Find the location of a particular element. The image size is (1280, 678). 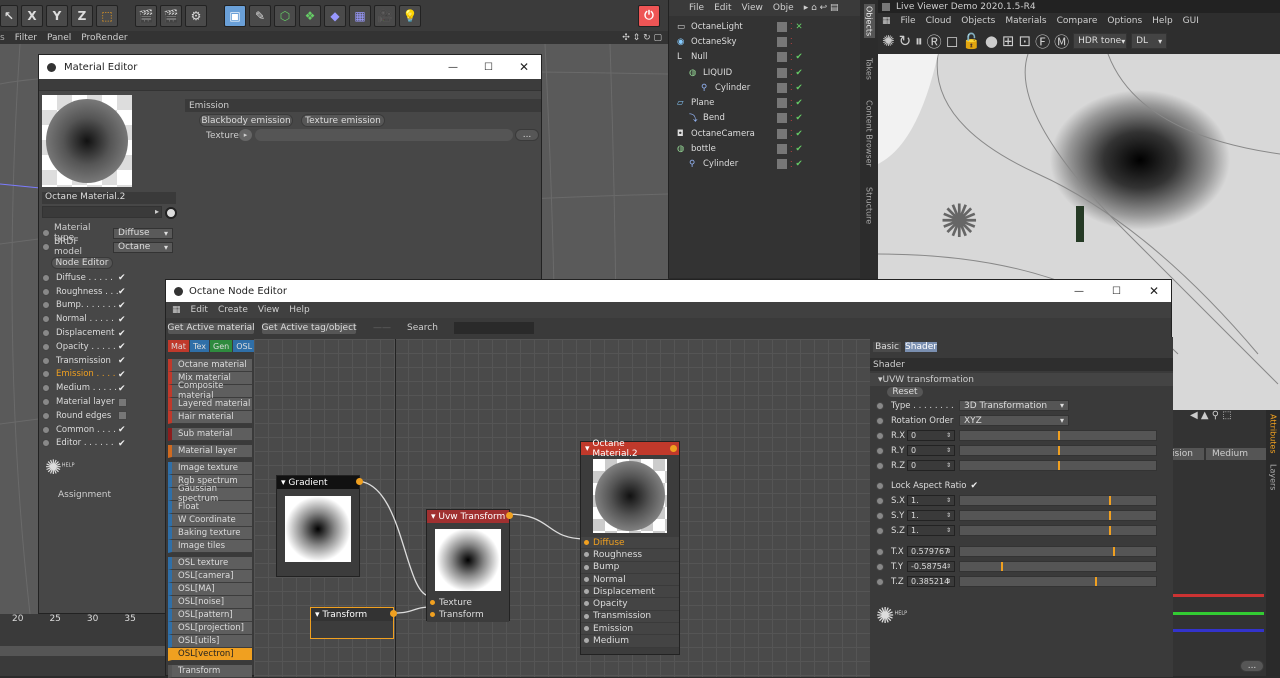

pause-icon: ⏸ is located at coordinates (919, 41).